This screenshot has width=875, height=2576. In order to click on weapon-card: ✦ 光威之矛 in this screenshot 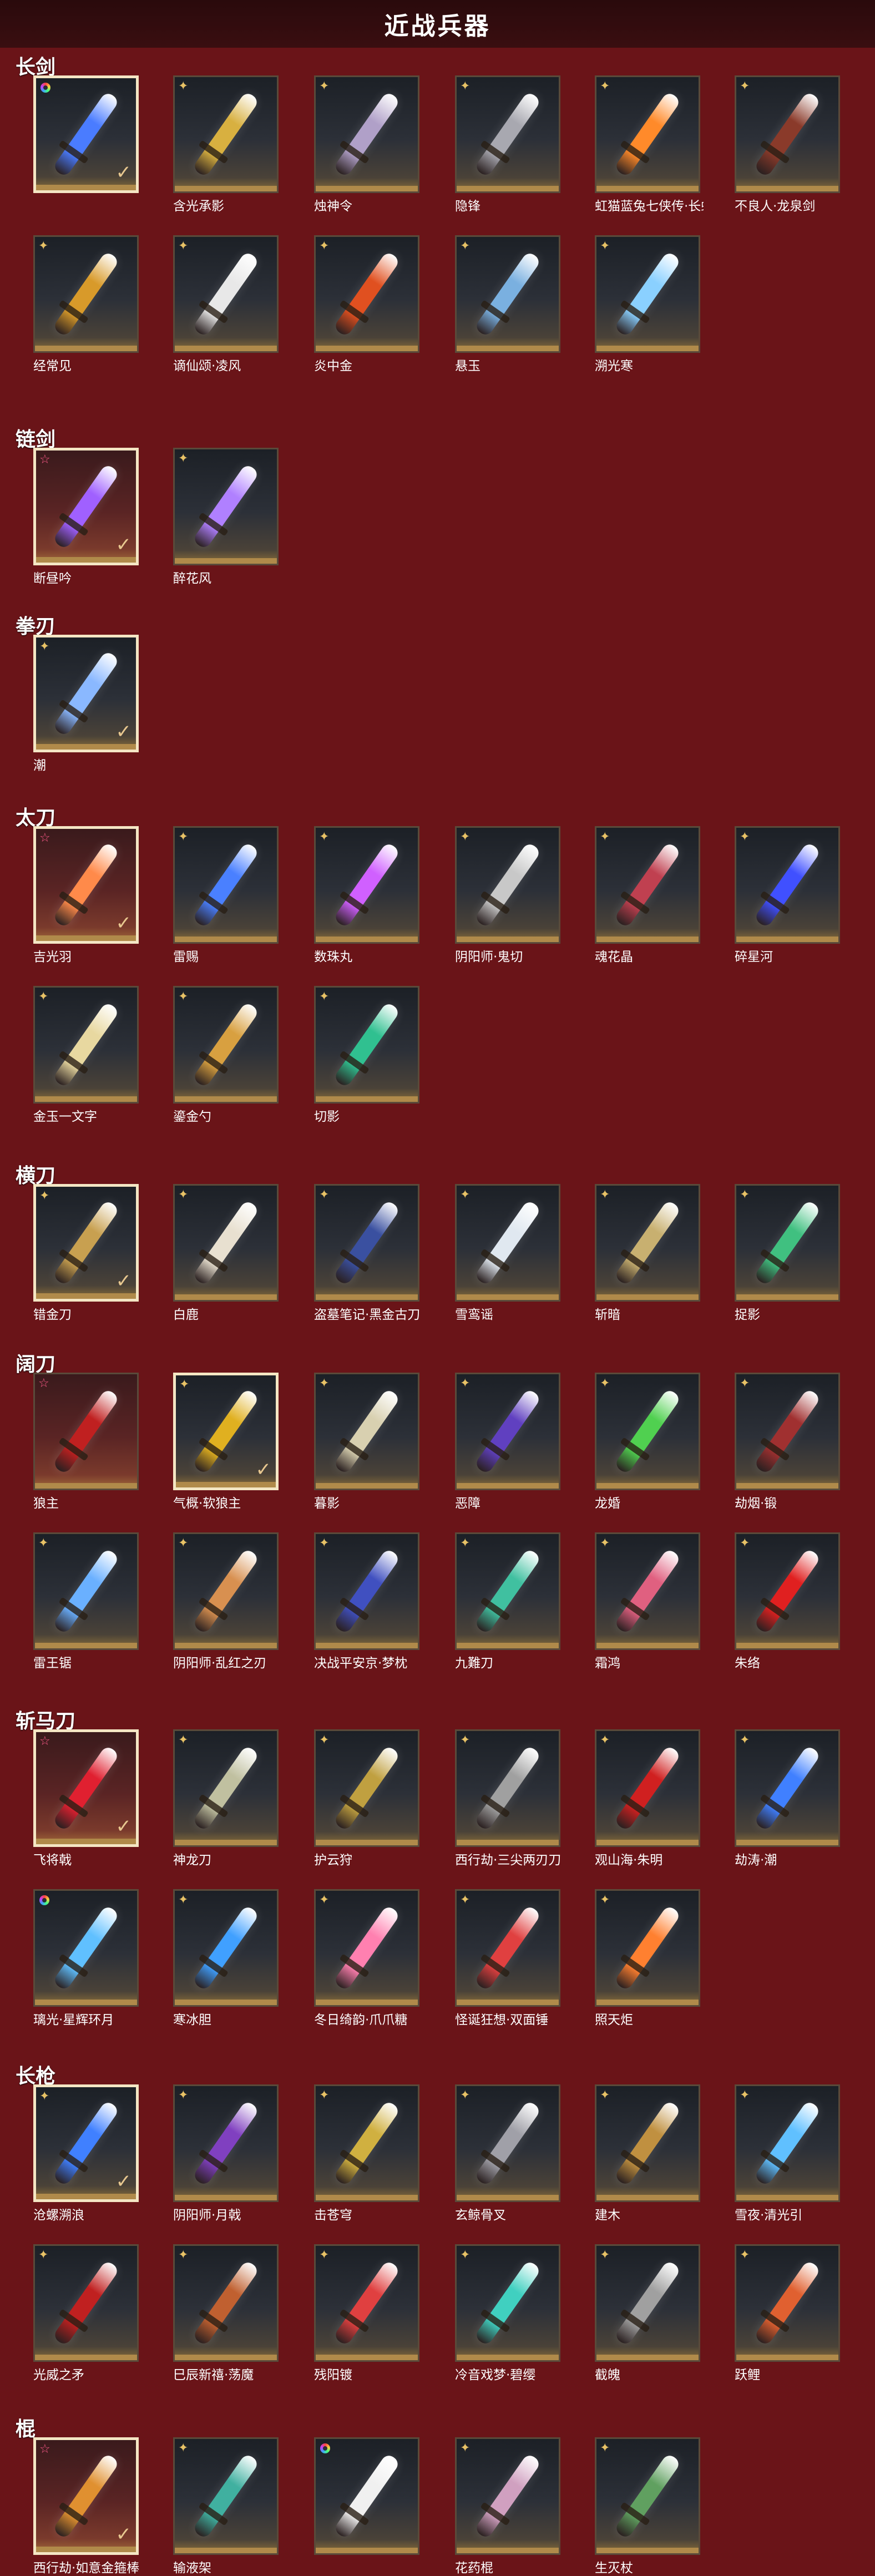, I will do `click(87, 2313)`.